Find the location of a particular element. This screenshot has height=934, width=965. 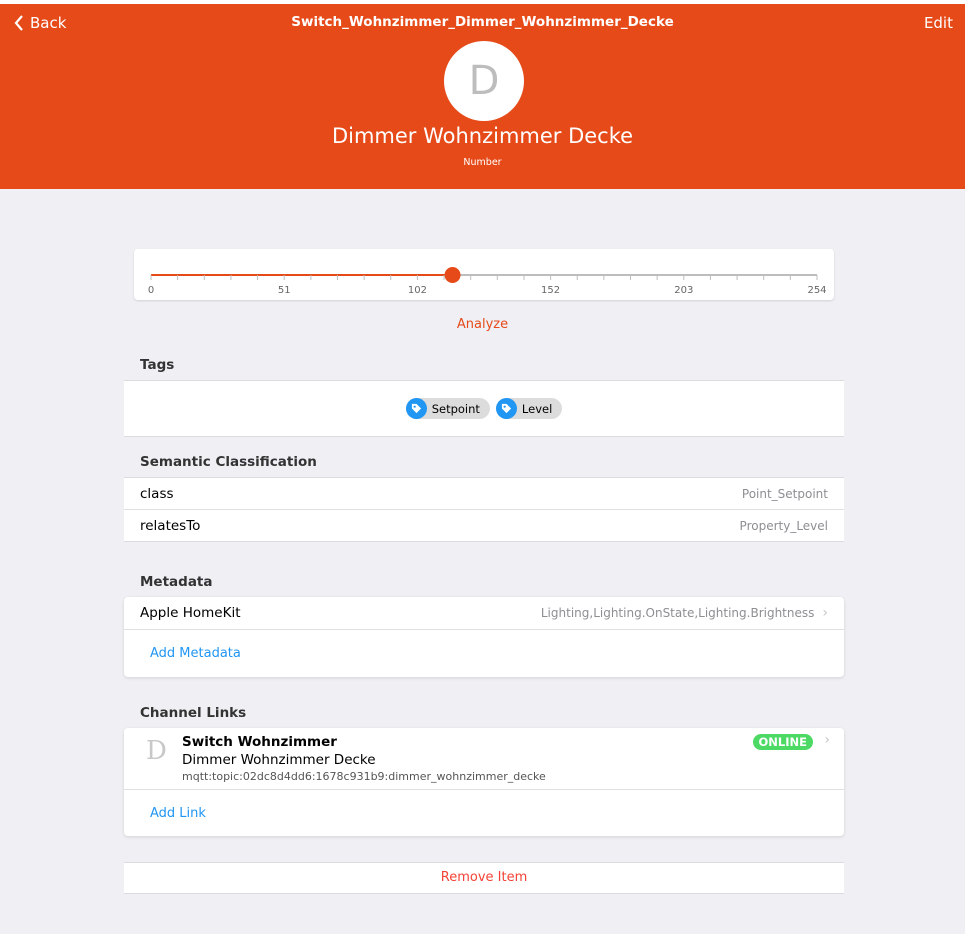

tags-list: Setpoint Level is located at coordinates (484, 400).